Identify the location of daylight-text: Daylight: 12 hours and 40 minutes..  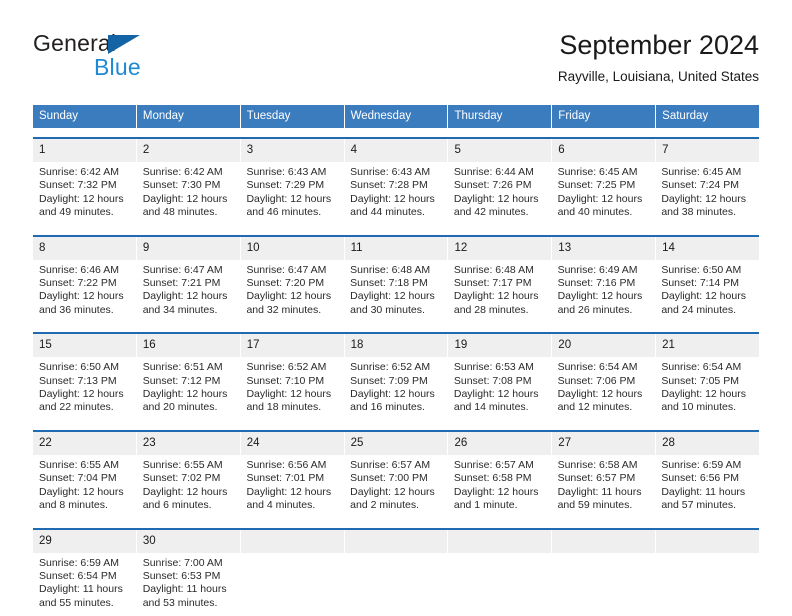
(604, 206).